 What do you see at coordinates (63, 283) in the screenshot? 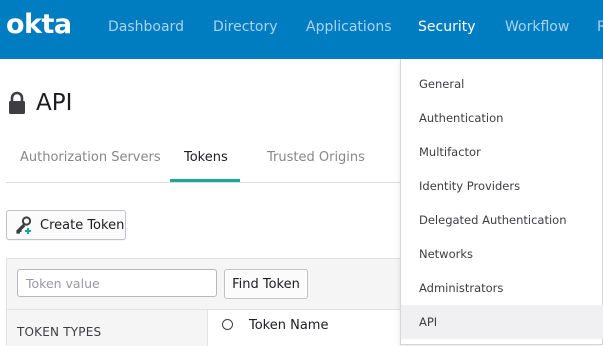
I see `token-value-placeholder: Token value` at bounding box center [63, 283].